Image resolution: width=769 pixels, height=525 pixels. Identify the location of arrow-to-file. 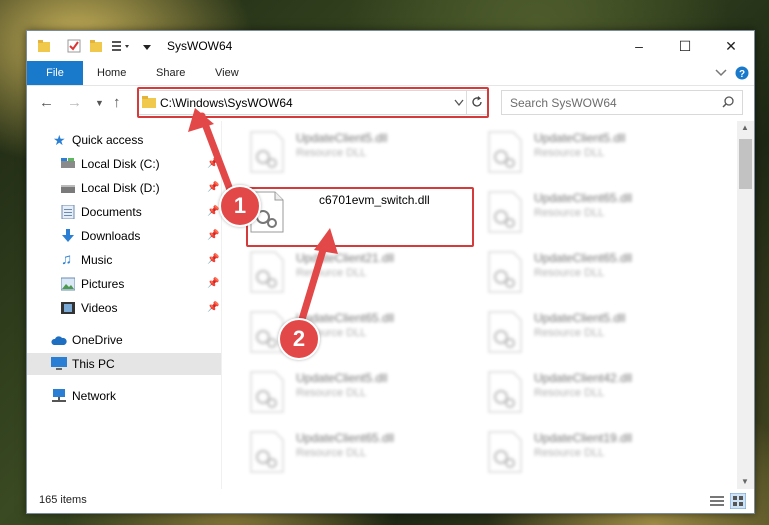
(313, 283).